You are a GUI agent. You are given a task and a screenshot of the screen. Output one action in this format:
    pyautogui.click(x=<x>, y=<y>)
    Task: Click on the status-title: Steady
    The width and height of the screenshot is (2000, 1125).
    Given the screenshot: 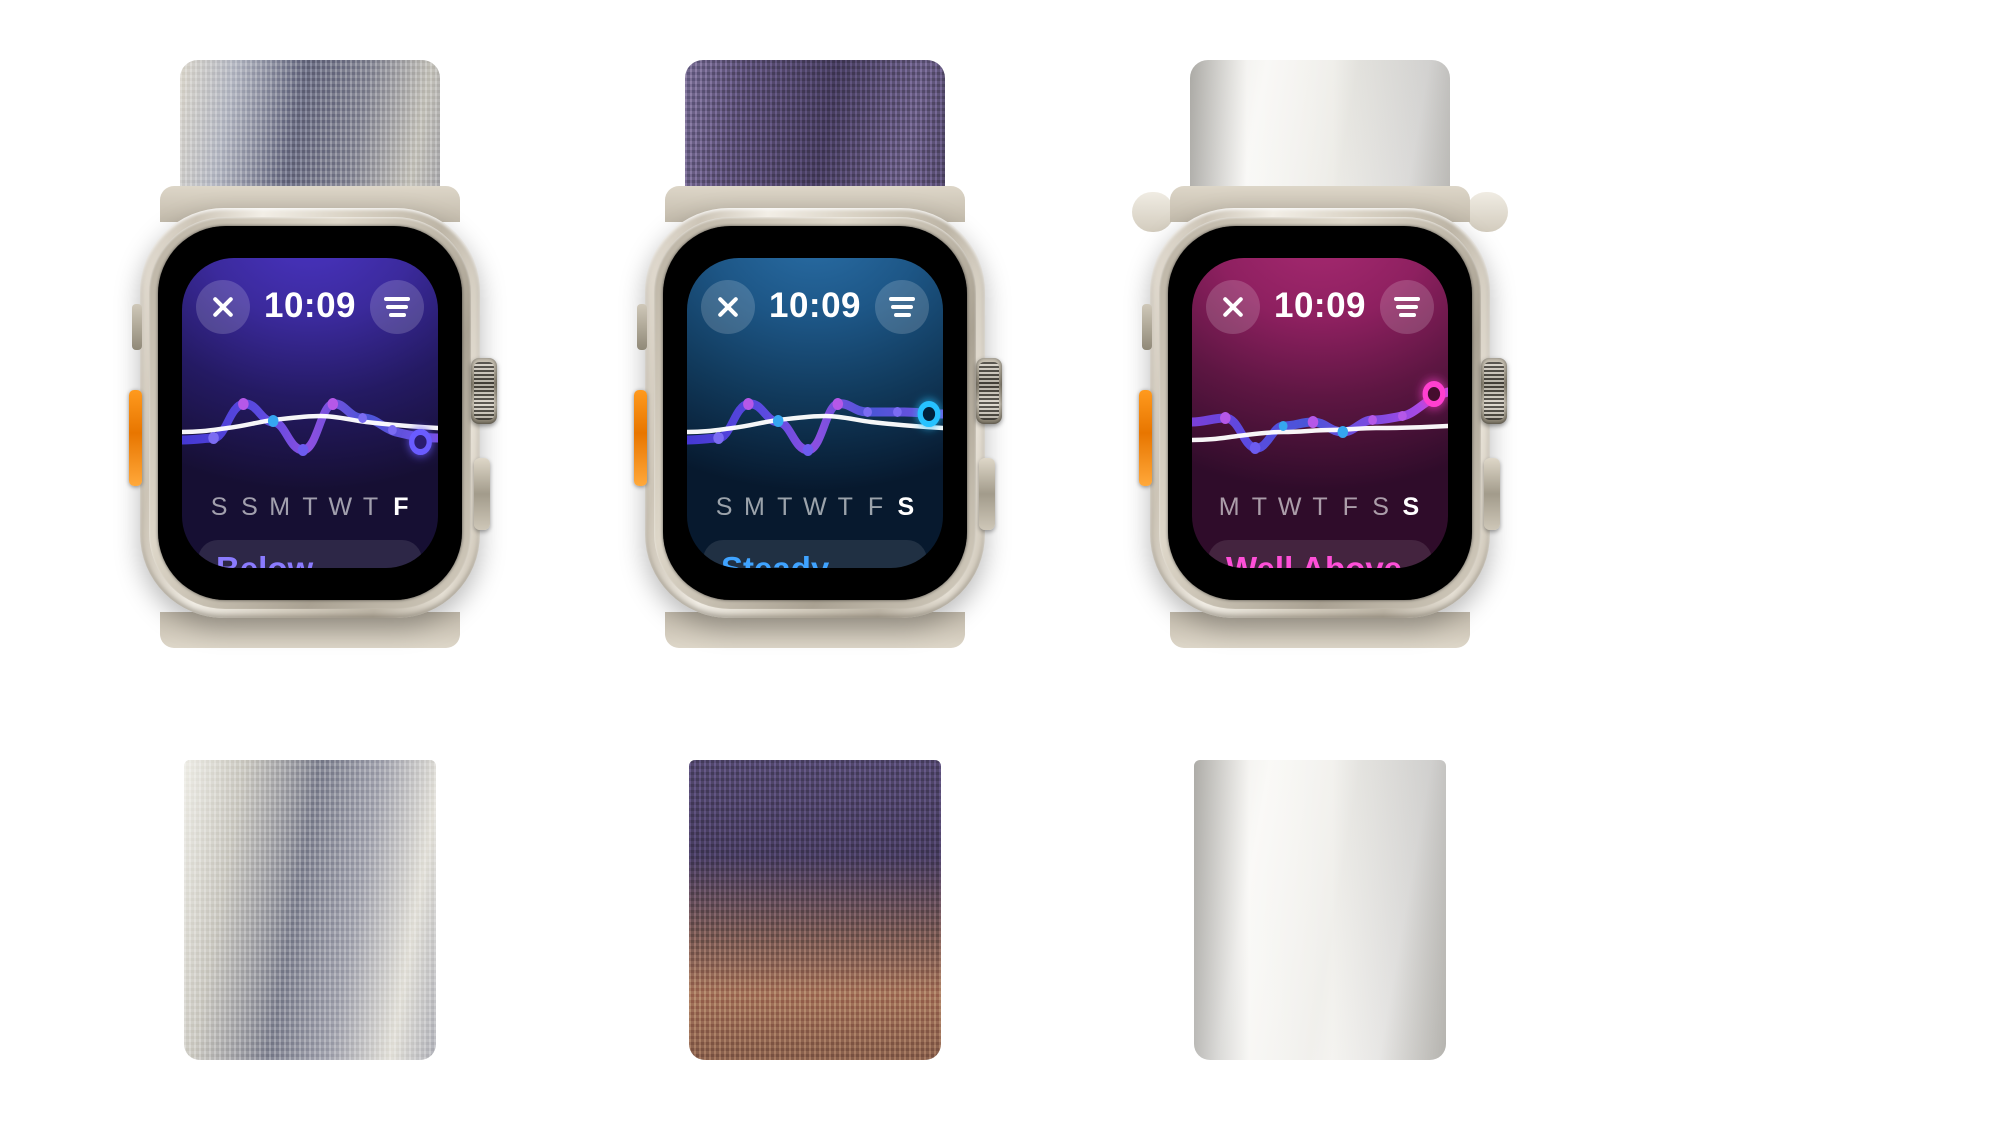 What is the action you would take?
    pyautogui.click(x=815, y=559)
    